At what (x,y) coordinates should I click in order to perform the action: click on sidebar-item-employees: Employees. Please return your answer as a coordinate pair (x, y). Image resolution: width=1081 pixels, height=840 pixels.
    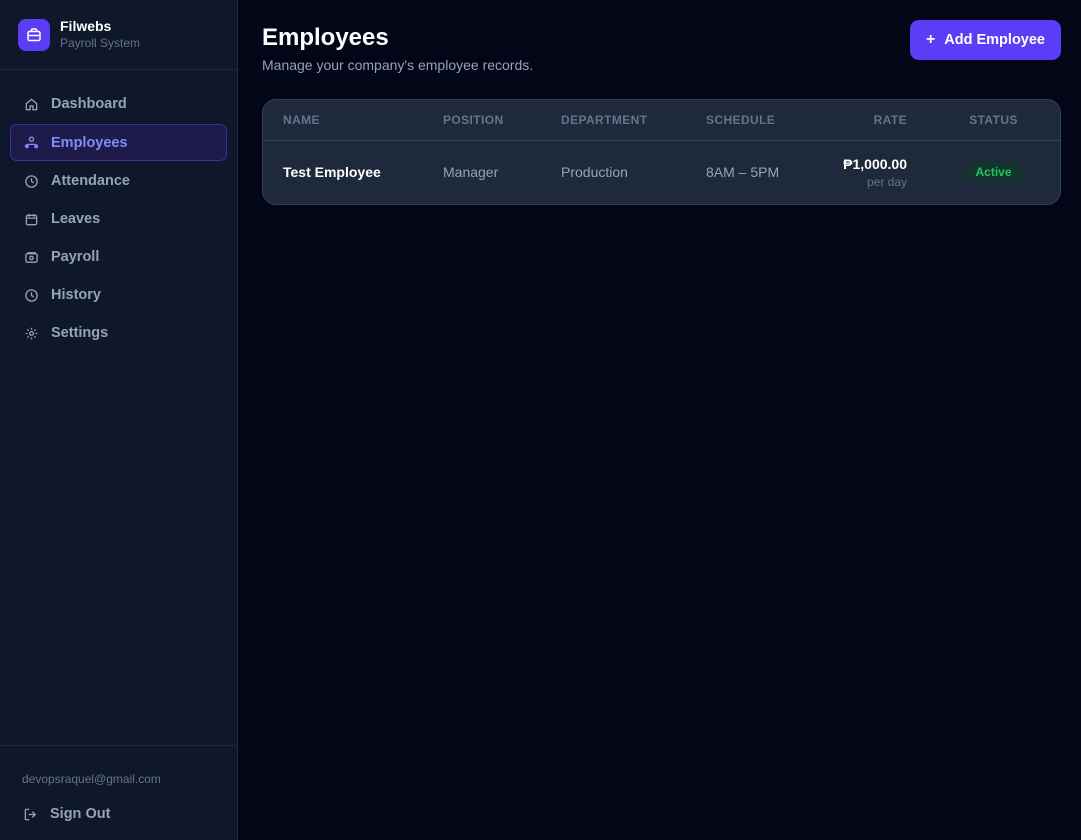
    Looking at the image, I should click on (118, 142).